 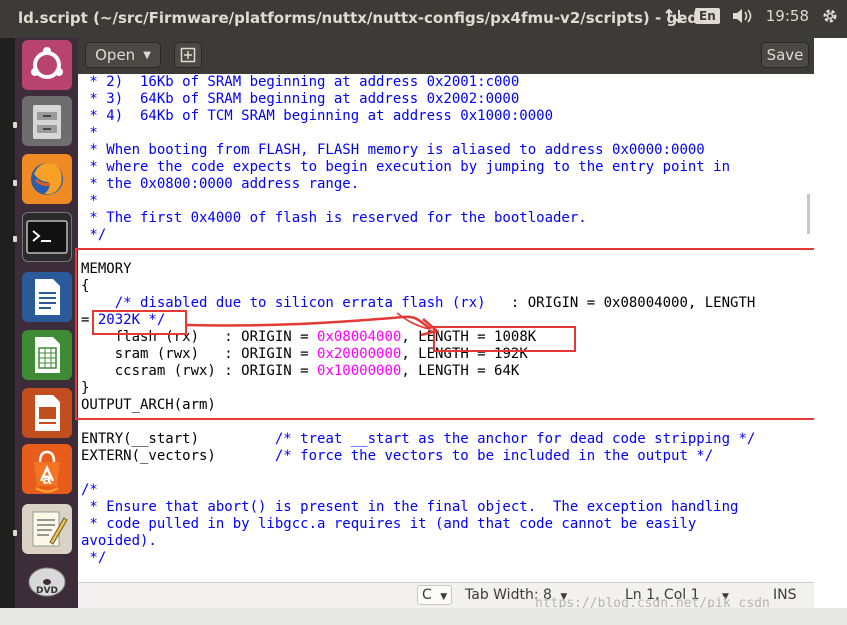 I want to click on desktop-background, so click(x=830, y=323).